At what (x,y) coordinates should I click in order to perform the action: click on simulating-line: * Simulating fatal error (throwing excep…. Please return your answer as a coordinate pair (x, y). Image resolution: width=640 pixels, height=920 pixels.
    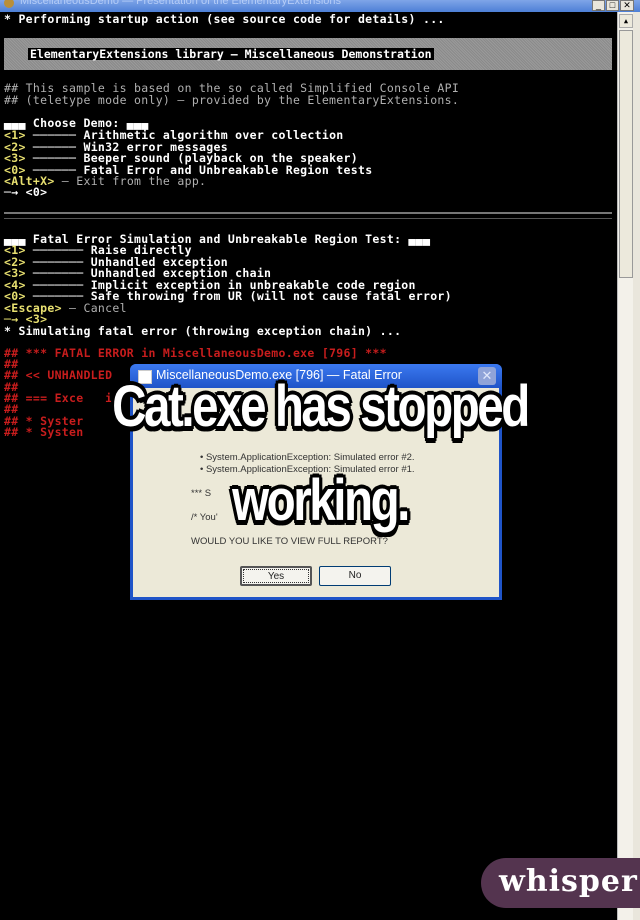
    Looking at the image, I should click on (203, 331).